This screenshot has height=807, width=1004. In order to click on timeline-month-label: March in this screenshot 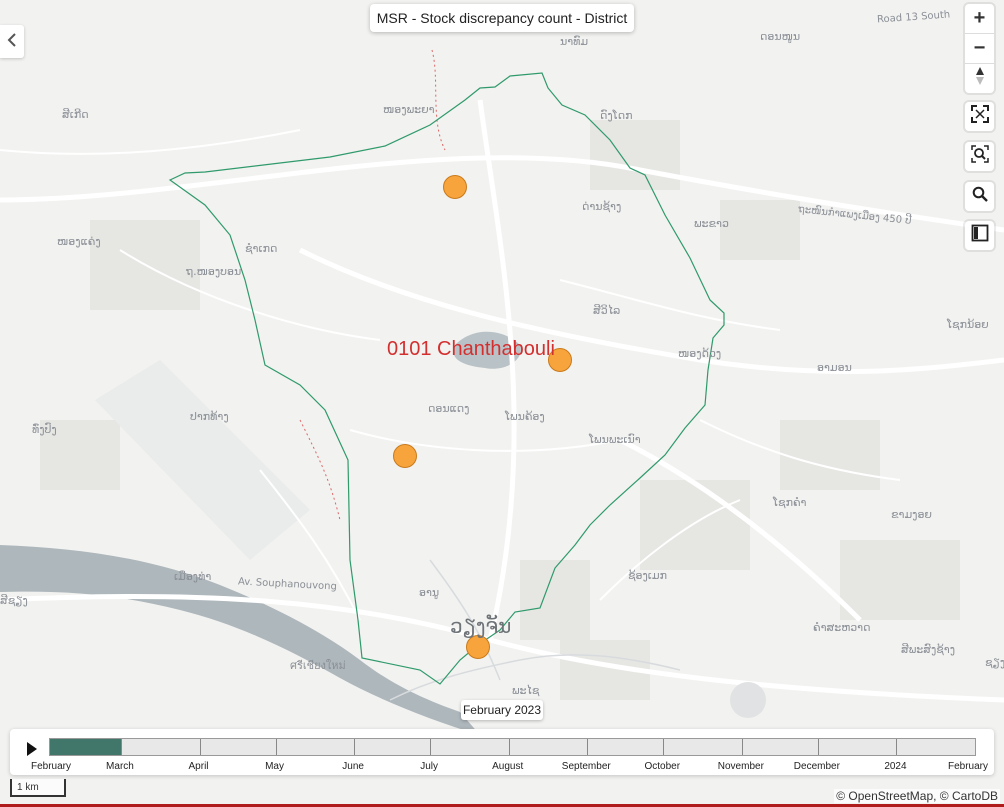, I will do `click(120, 766)`.